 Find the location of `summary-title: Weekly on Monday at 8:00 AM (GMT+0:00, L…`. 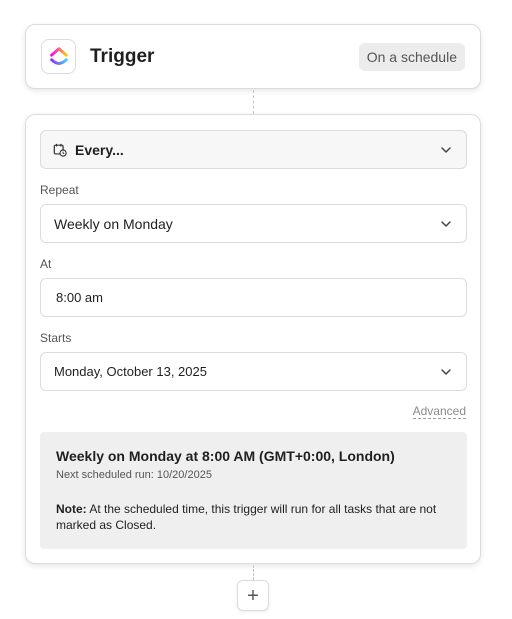

summary-title: Weekly on Monday at 8:00 AM (GMT+0:00, L… is located at coordinates (225, 456).